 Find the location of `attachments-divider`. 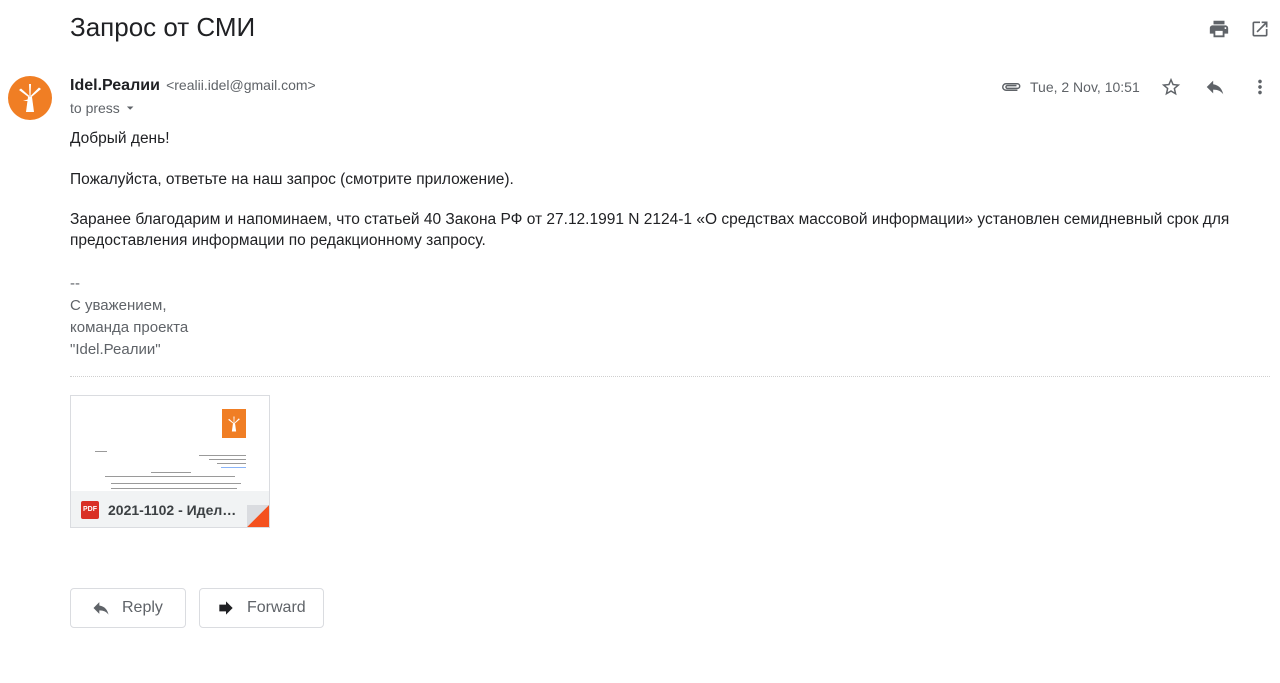

attachments-divider is located at coordinates (670, 376).